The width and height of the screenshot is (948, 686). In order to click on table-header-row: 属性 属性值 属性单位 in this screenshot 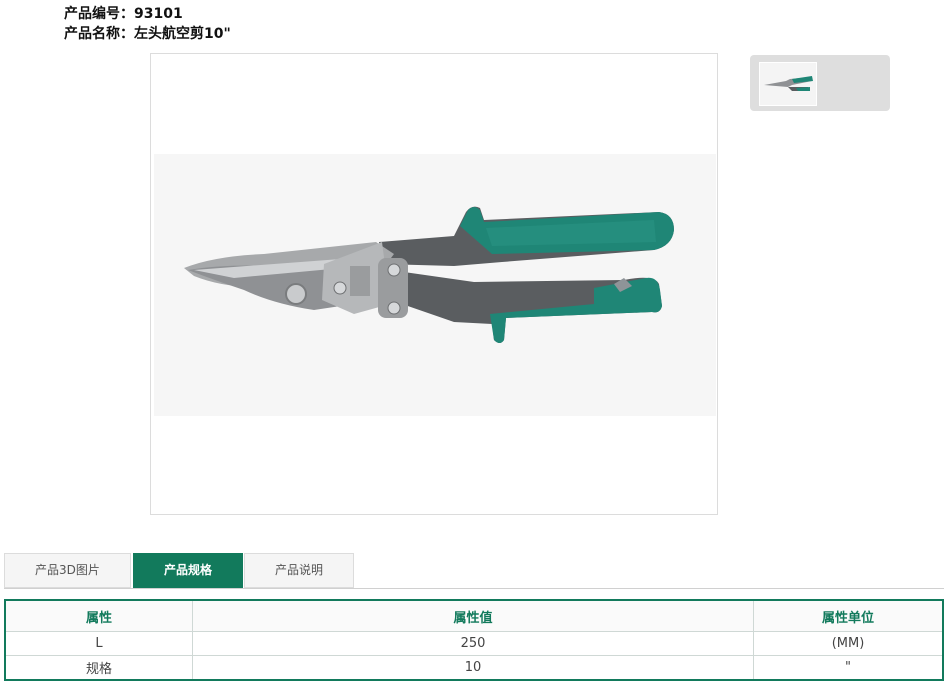, I will do `click(474, 615)`.